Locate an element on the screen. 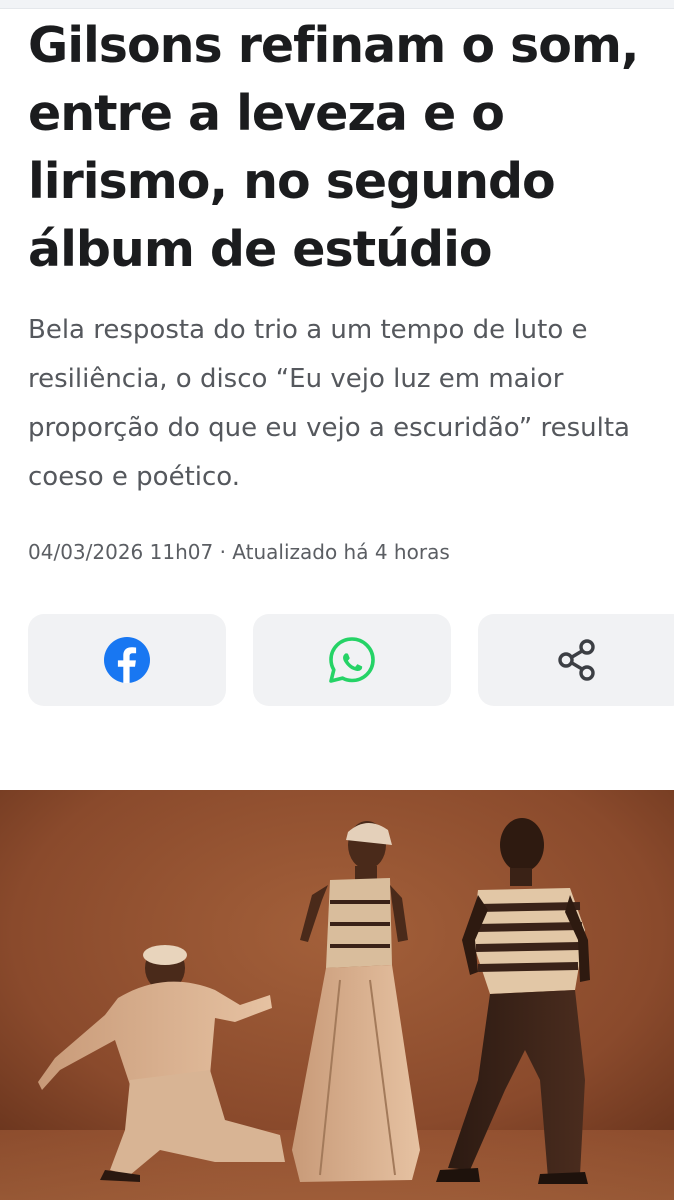 This screenshot has width=674, height=1200. share-icon is located at coordinates (576, 660).